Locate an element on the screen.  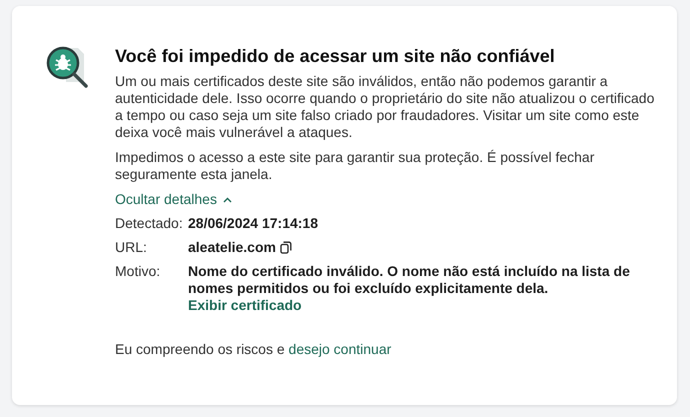
continue-notice: Eu compreendo os riscos e desejo continuar is located at coordinates (253, 349).